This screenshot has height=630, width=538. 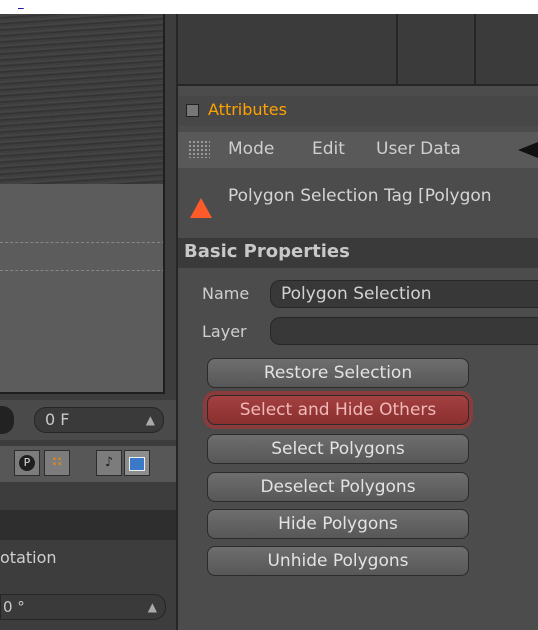 I want to click on select-polygons-button: Select Polygons, so click(x=338, y=449).